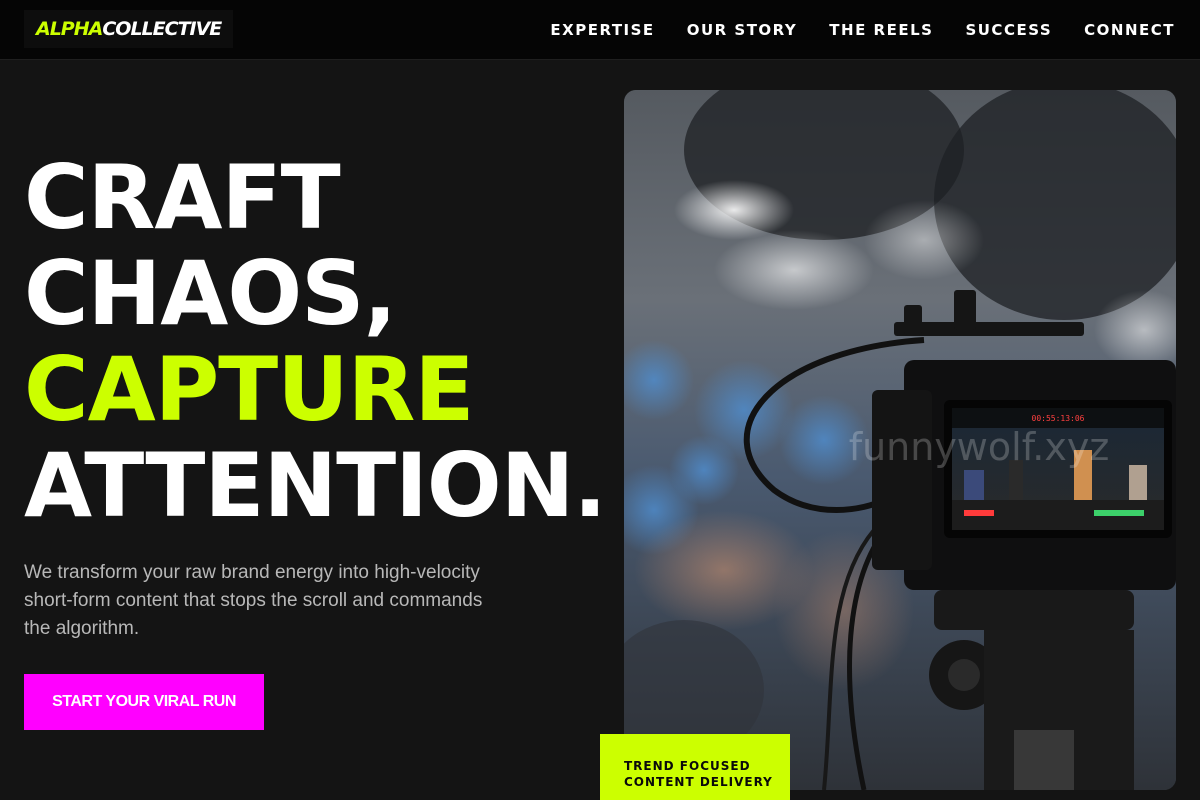  What do you see at coordinates (144, 702) in the screenshot?
I see `start-viral-run-button: START YOUR VIRAL RUN` at bounding box center [144, 702].